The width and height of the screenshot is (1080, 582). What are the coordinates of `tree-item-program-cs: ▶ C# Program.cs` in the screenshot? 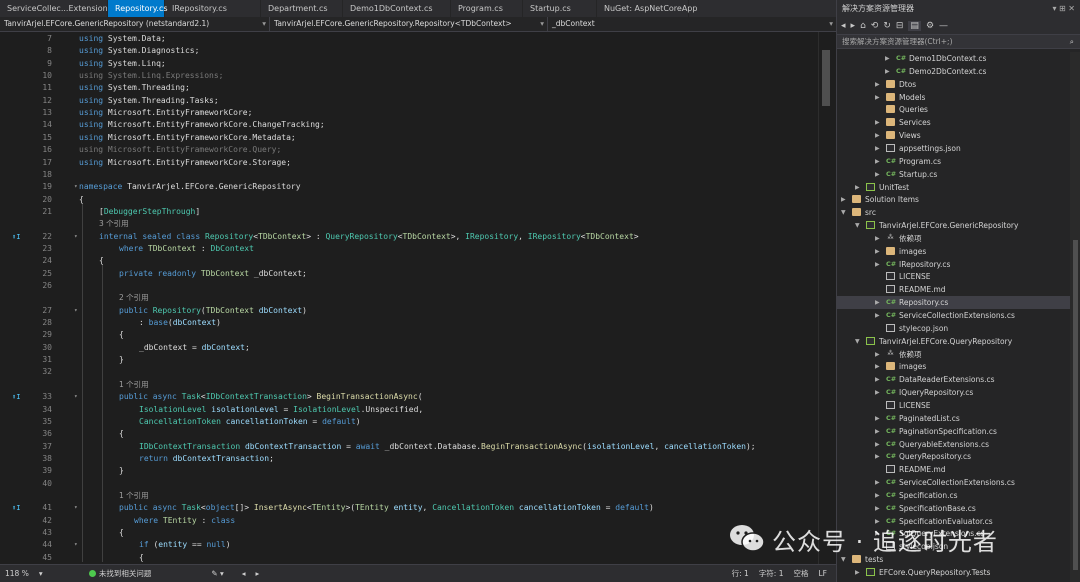 It's located at (954, 161).